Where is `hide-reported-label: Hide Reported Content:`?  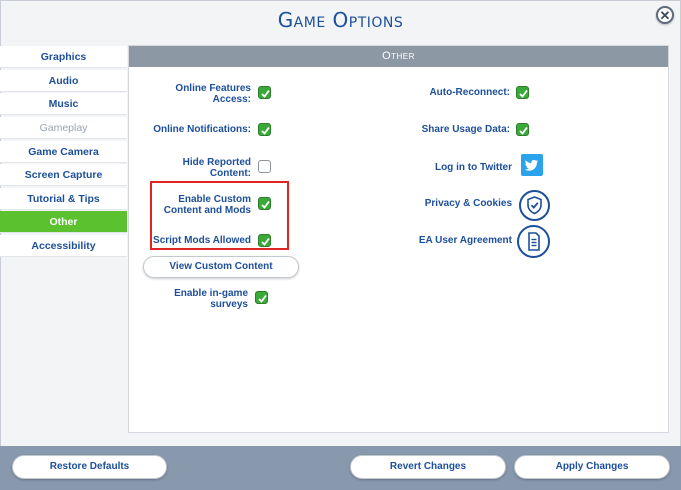 hide-reported-label: Hide Reported Content: is located at coordinates (216, 168).